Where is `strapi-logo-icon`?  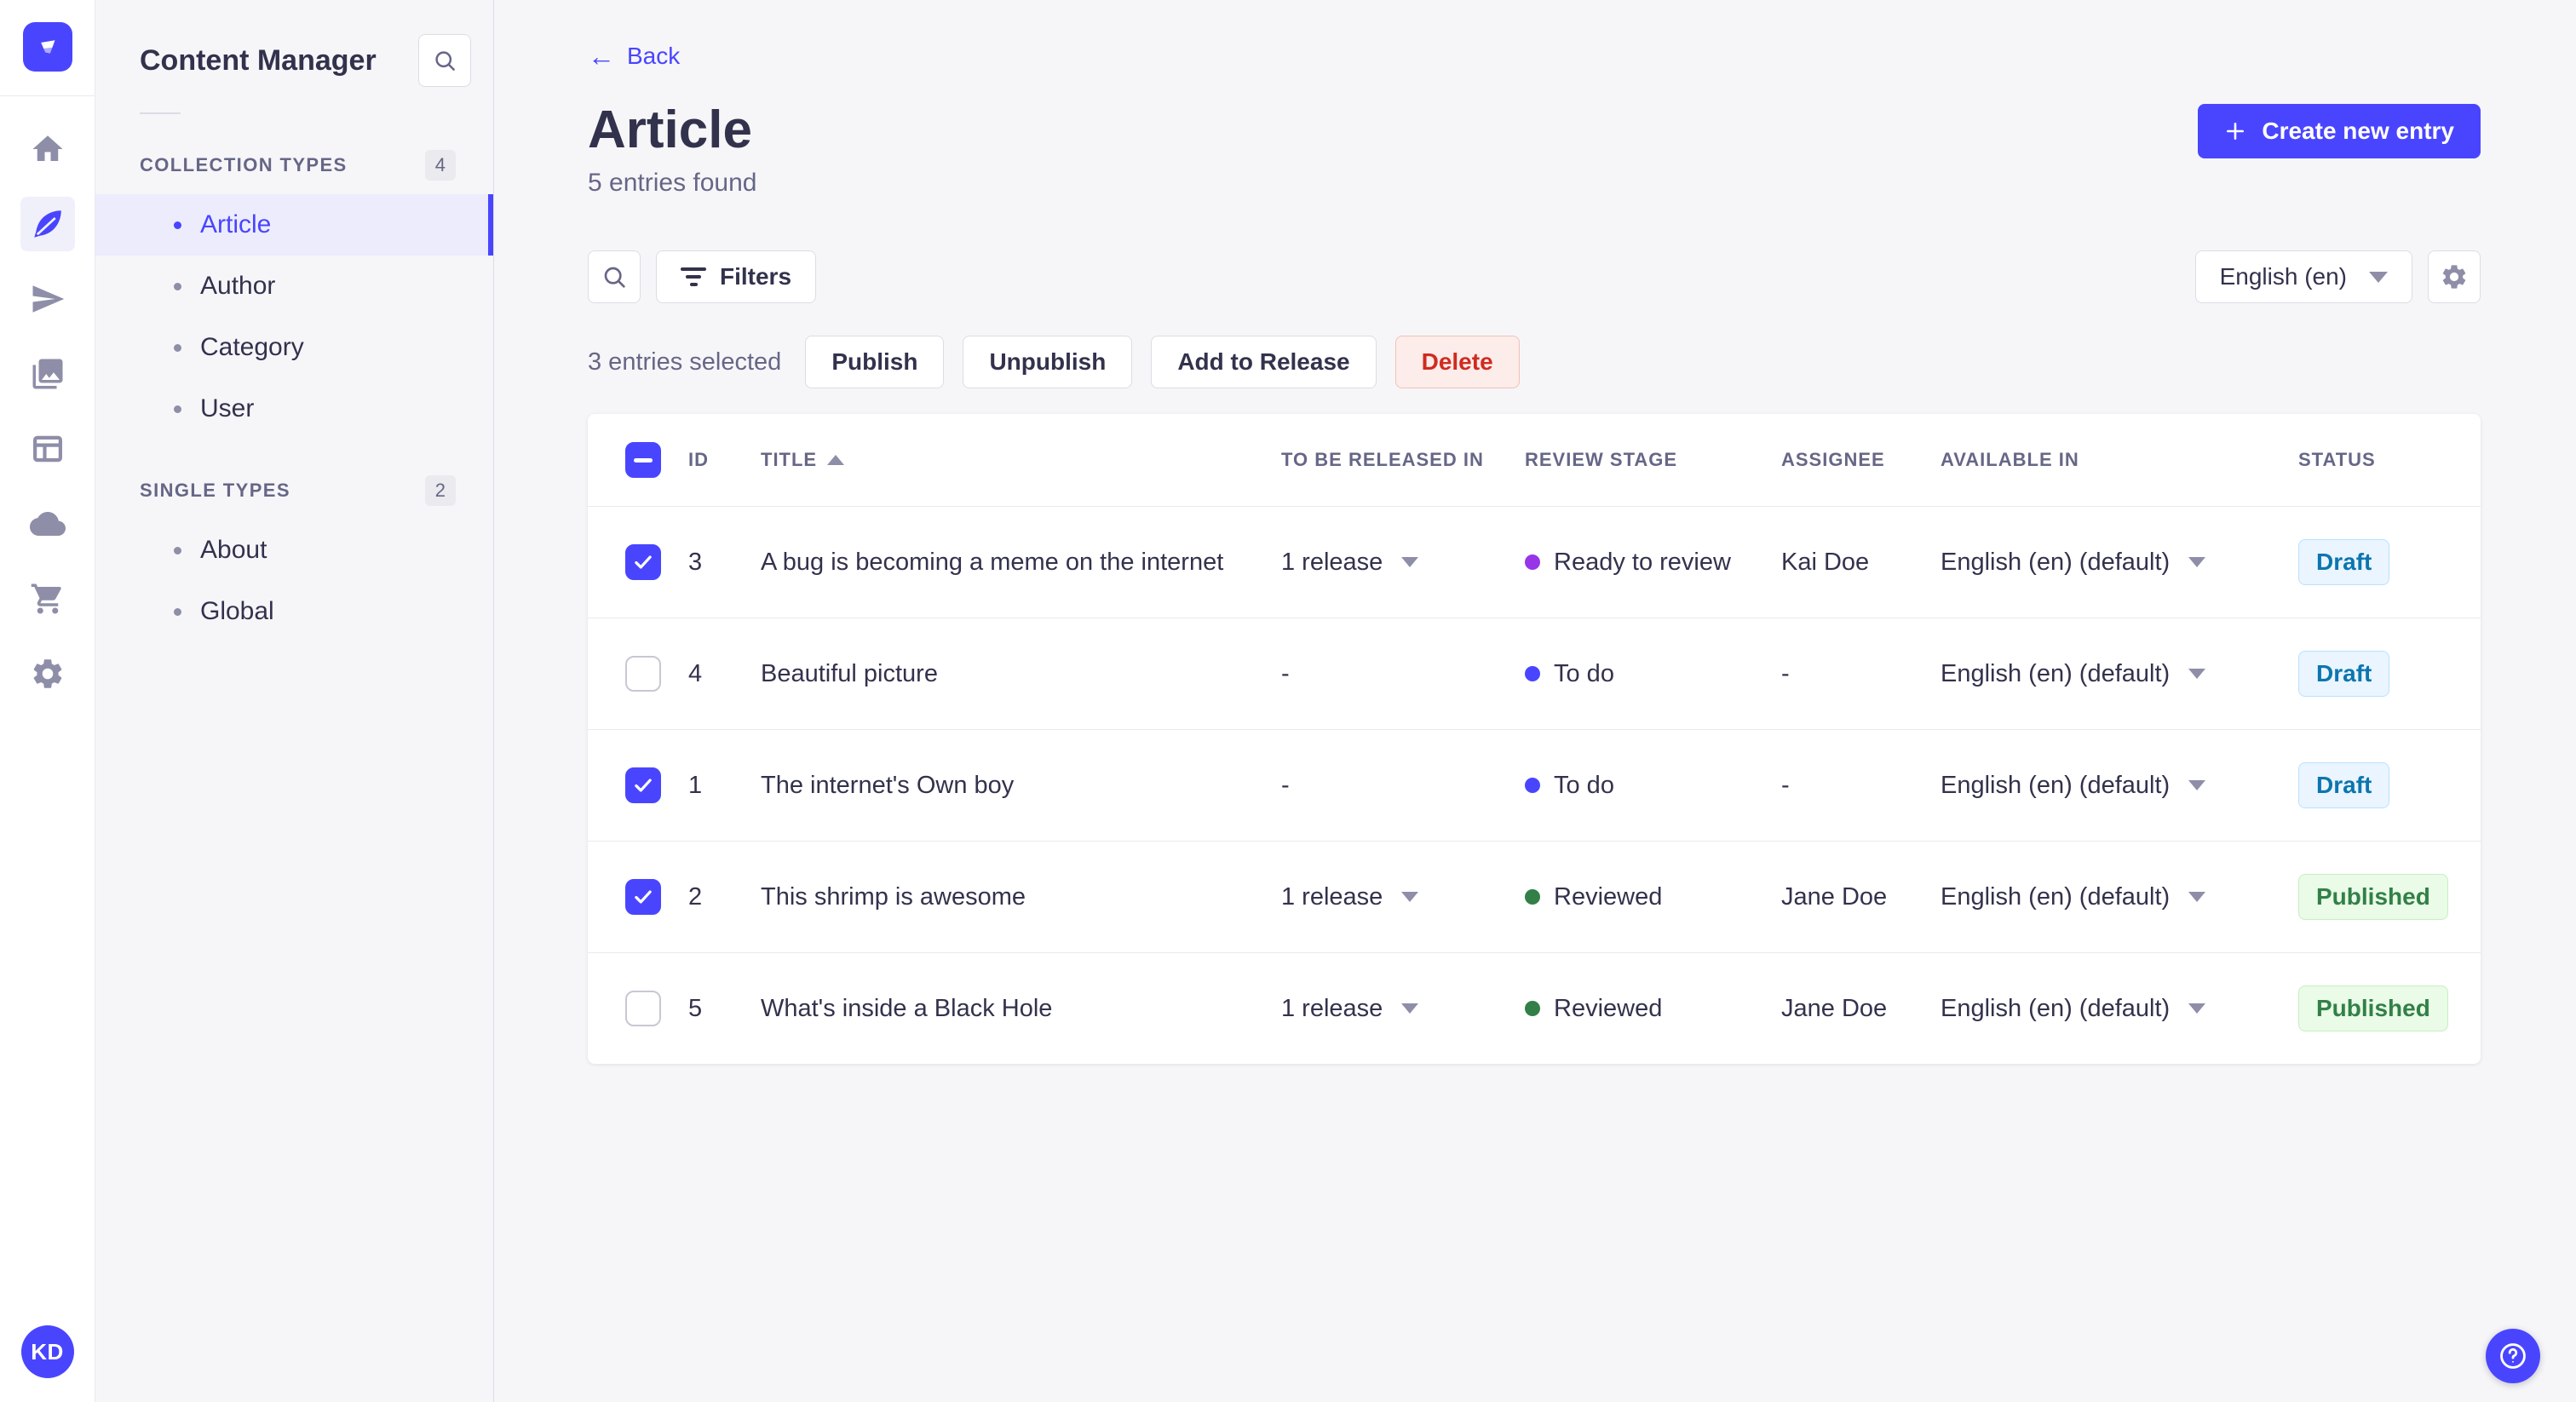 strapi-logo-icon is located at coordinates (48, 47).